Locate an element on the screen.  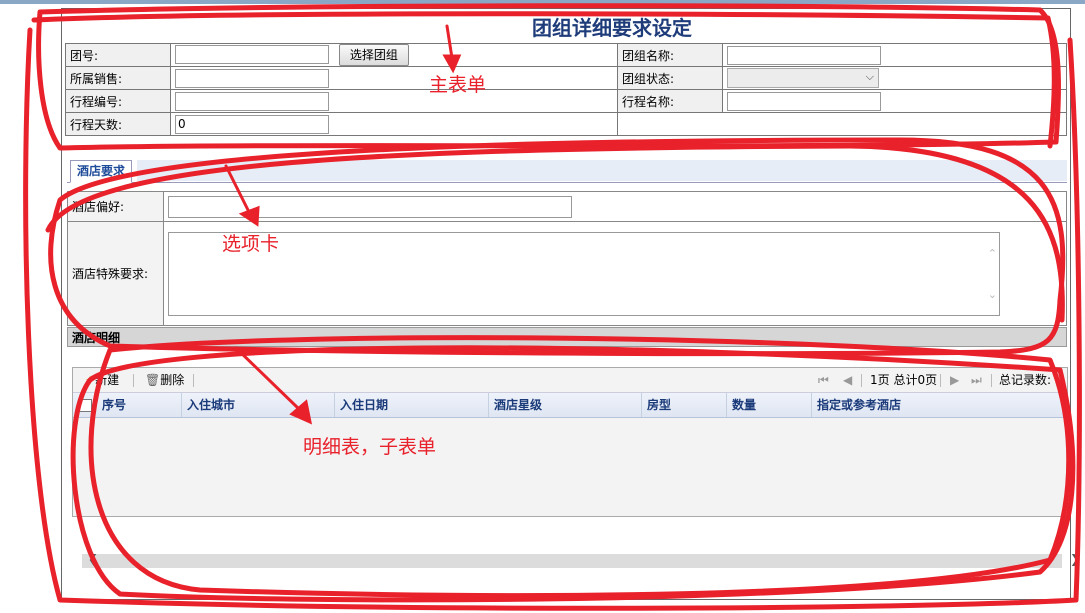
arrow-tab-card-head is located at coordinates (249, 216).